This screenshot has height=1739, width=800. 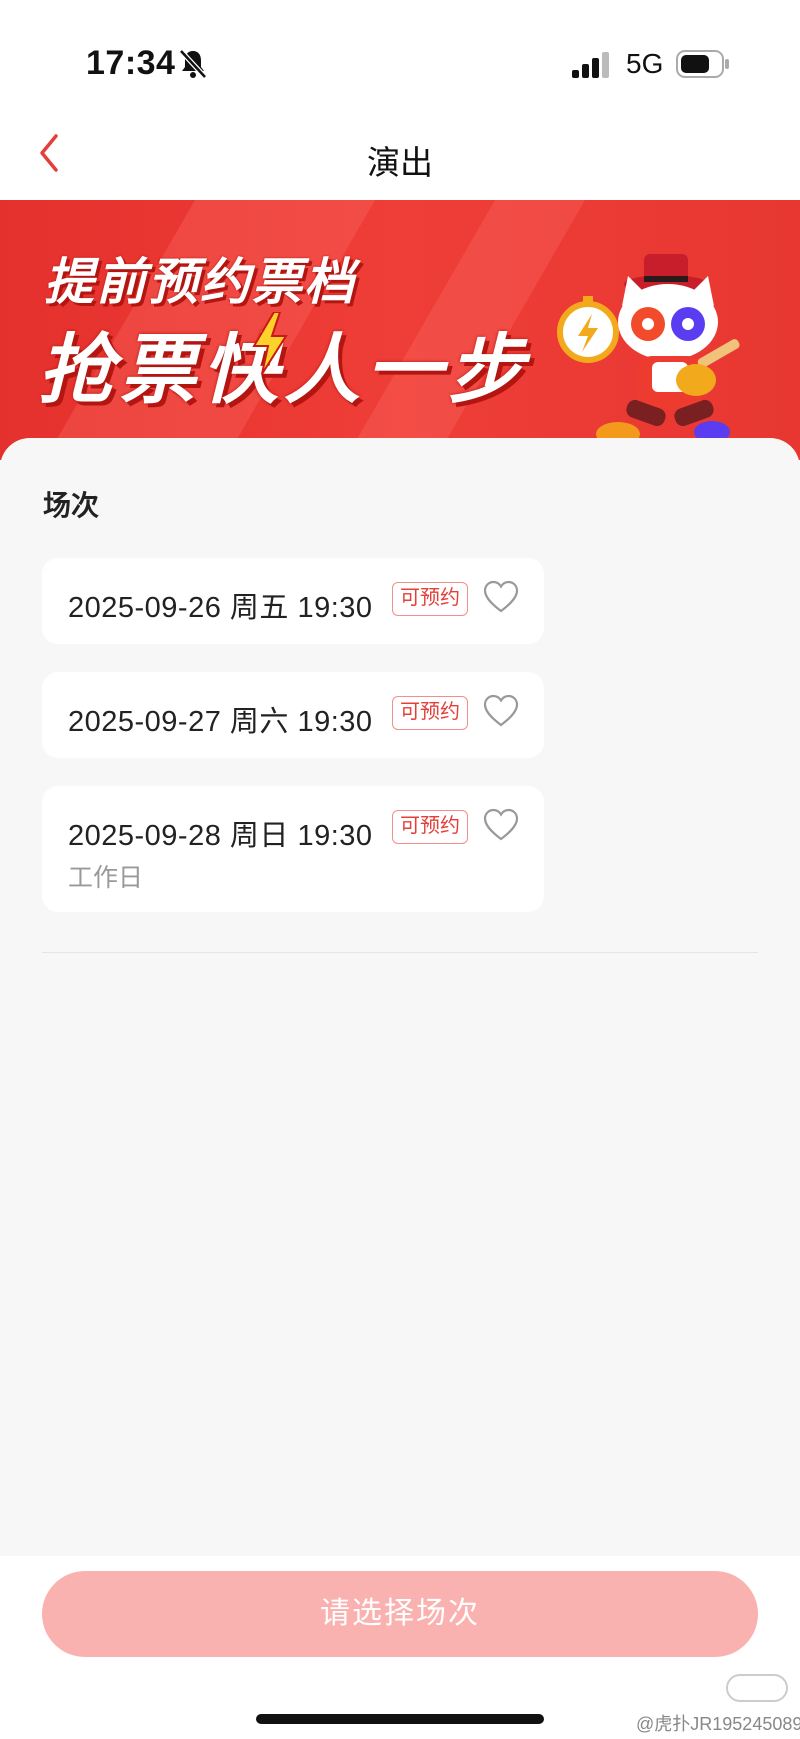 I want to click on signal-icon, so click(x=590, y=65).